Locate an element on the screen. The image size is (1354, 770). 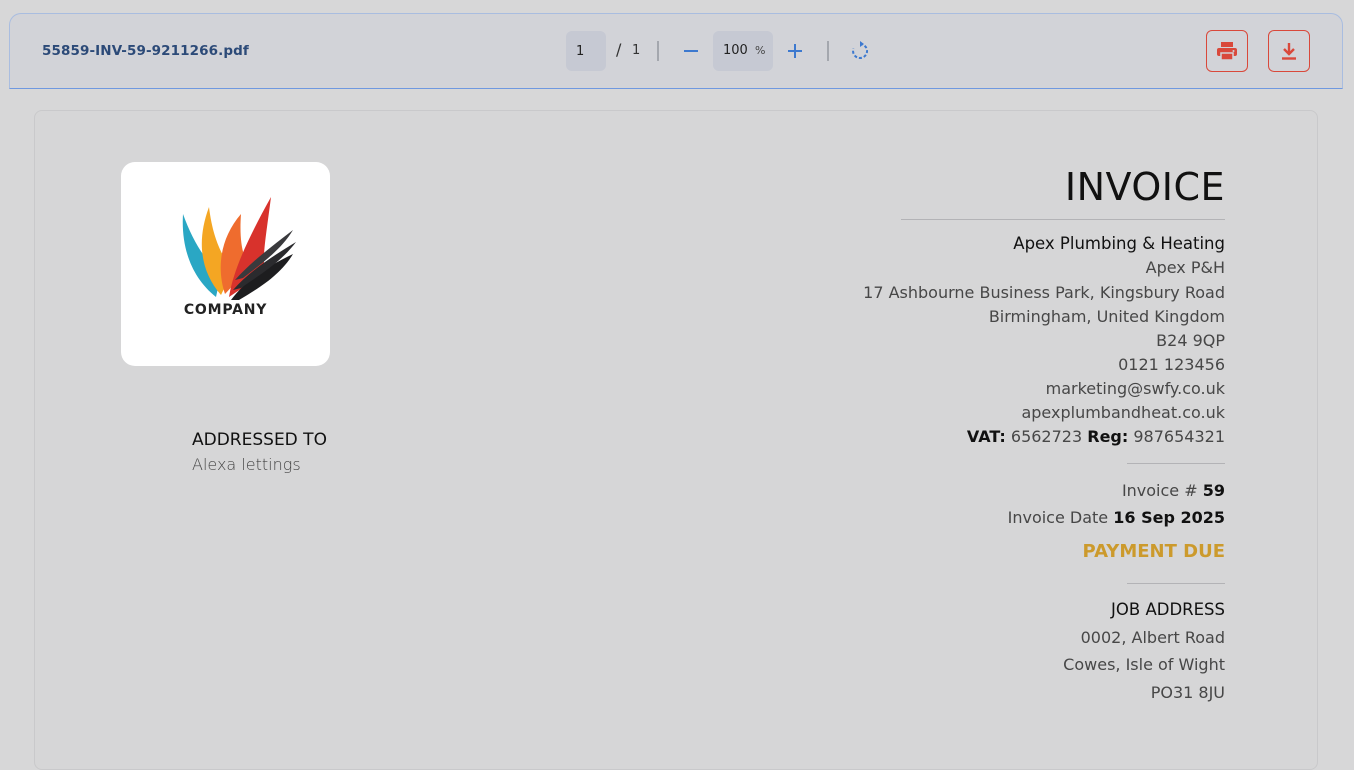
invoice-number: 59 is located at coordinates (1213, 490).